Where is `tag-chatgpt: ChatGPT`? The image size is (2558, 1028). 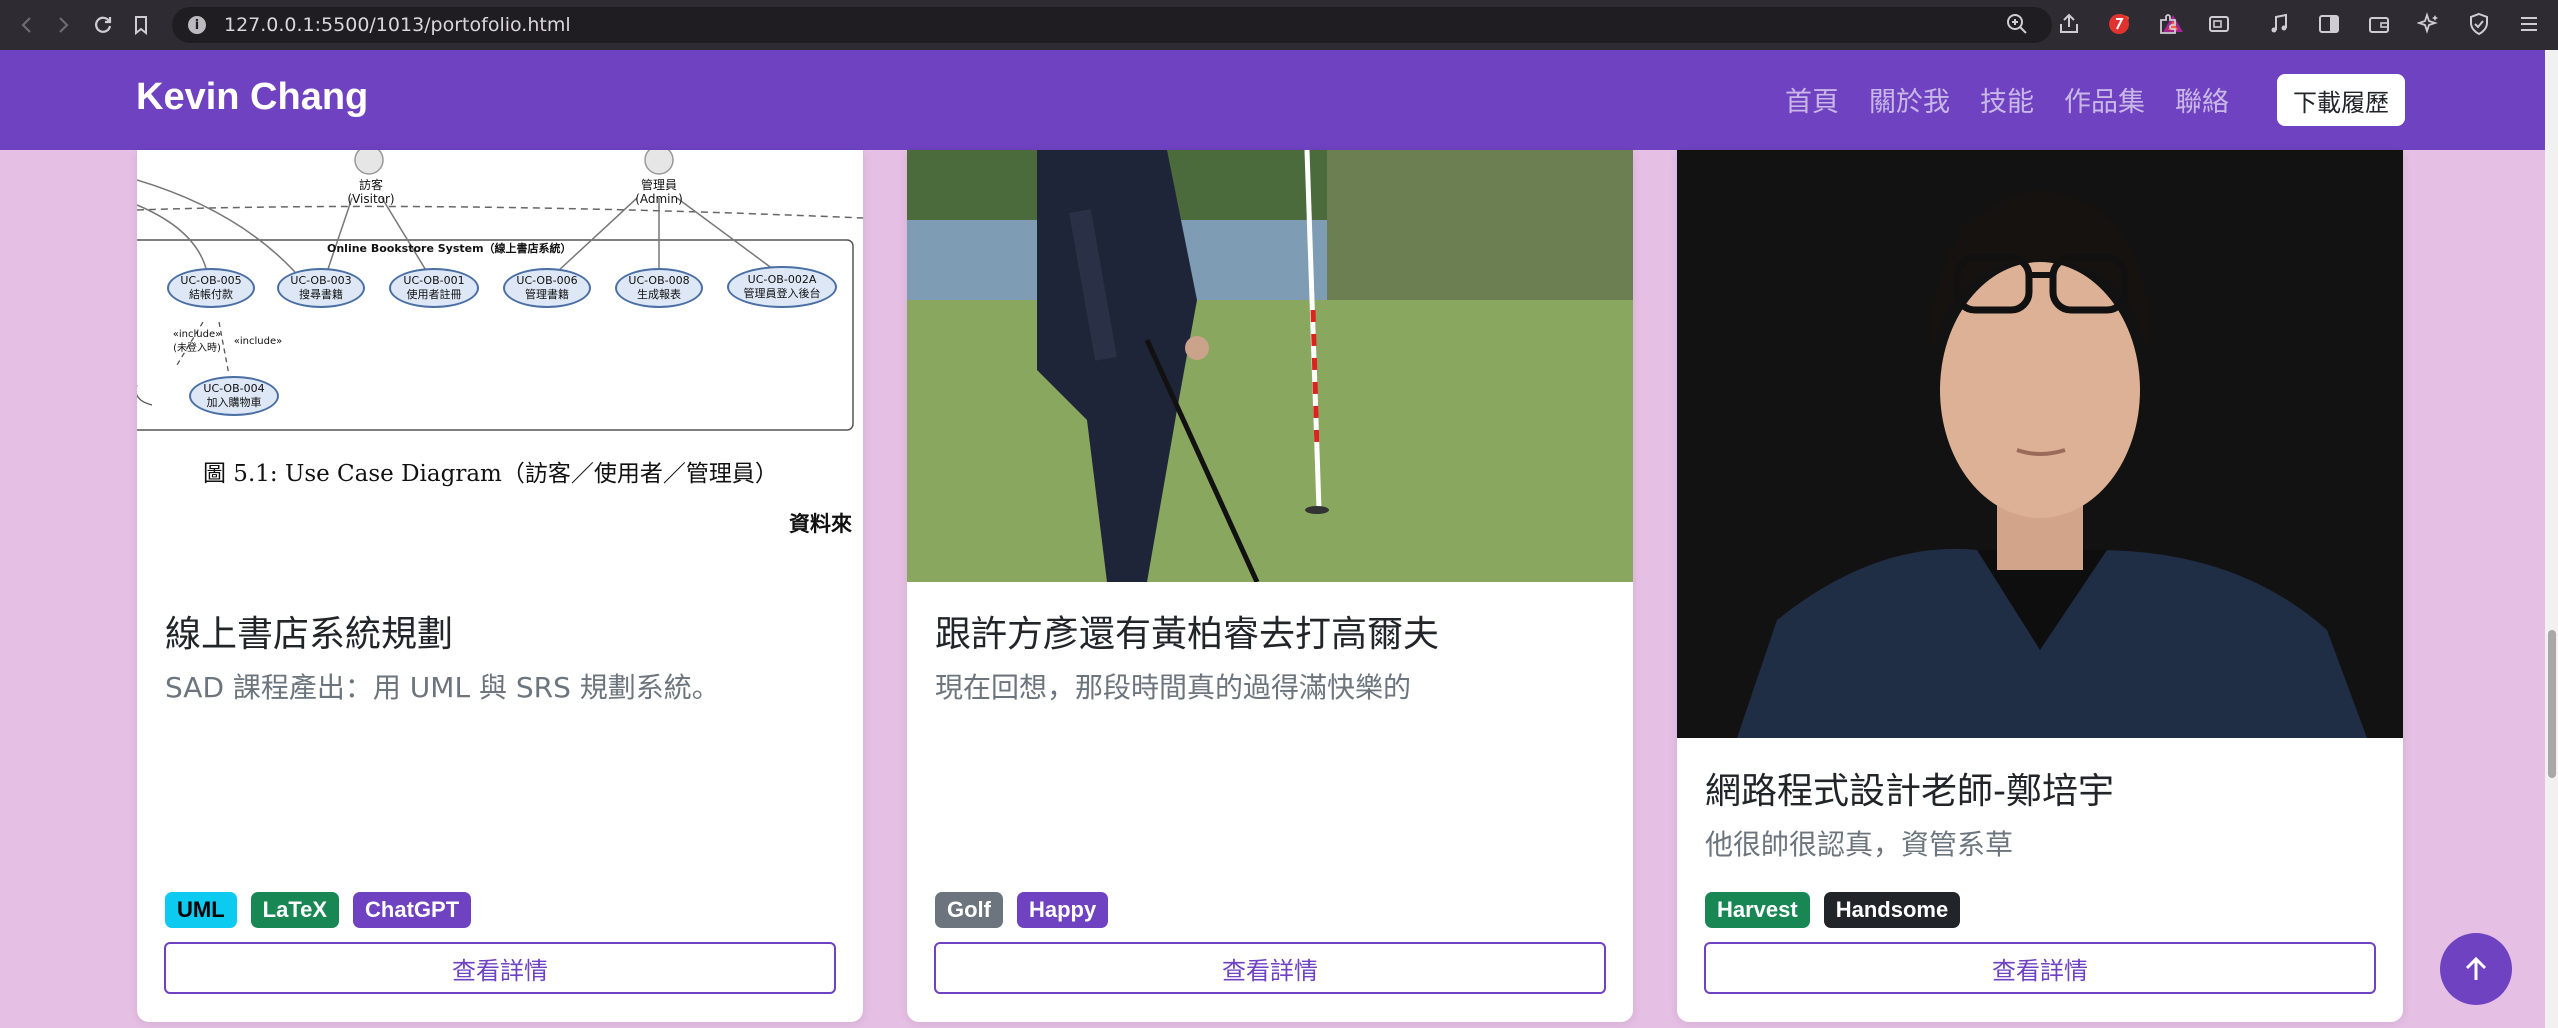
tag-chatgpt: ChatGPT is located at coordinates (412, 910).